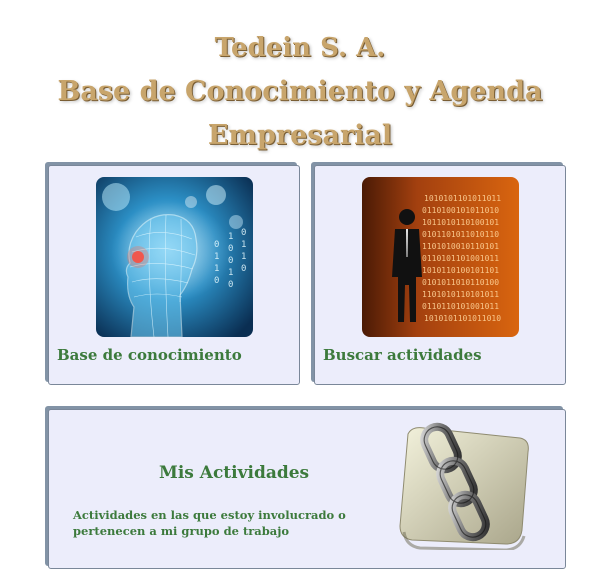  What do you see at coordinates (460, 270) in the screenshot?
I see `svg-text: 1010110100101101` at bounding box center [460, 270].